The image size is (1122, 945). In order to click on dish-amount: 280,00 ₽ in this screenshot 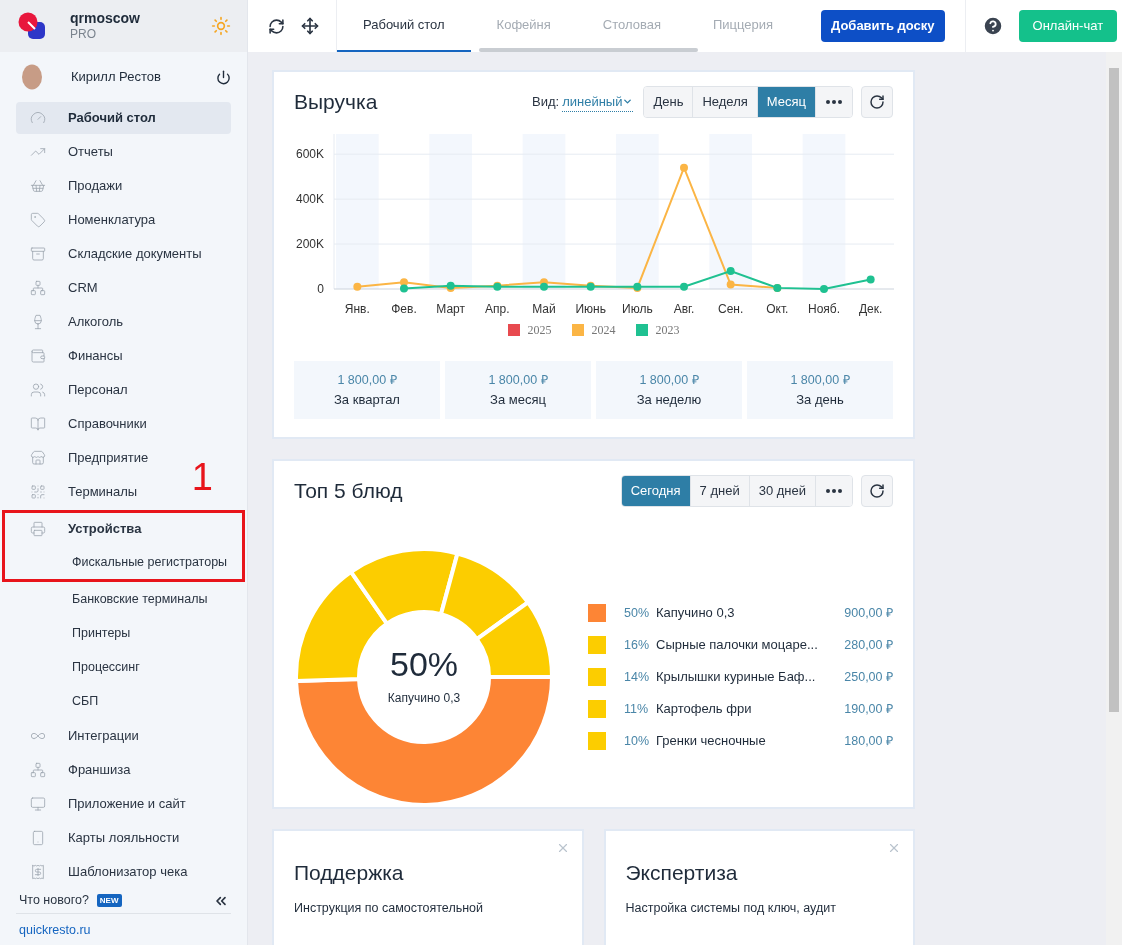, I will do `click(868, 645)`.